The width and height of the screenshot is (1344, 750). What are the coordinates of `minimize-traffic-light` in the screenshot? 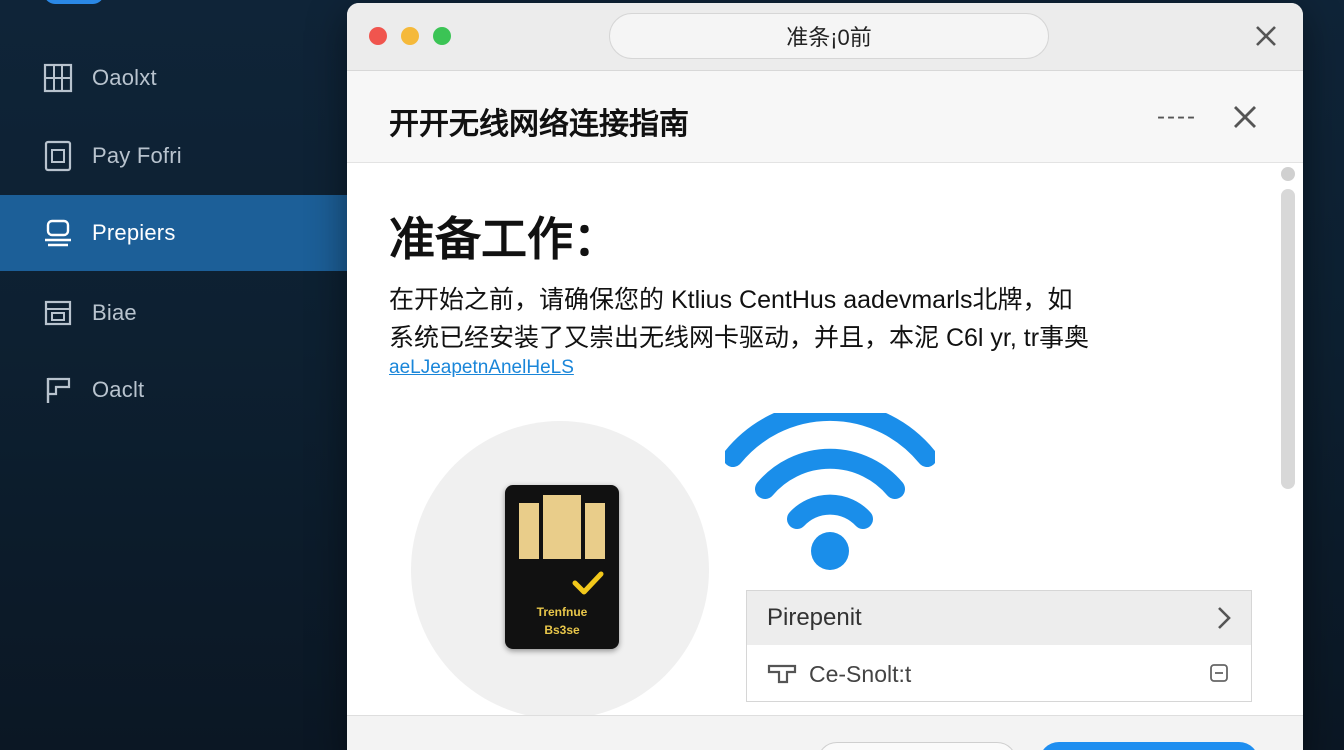 It's located at (410, 36).